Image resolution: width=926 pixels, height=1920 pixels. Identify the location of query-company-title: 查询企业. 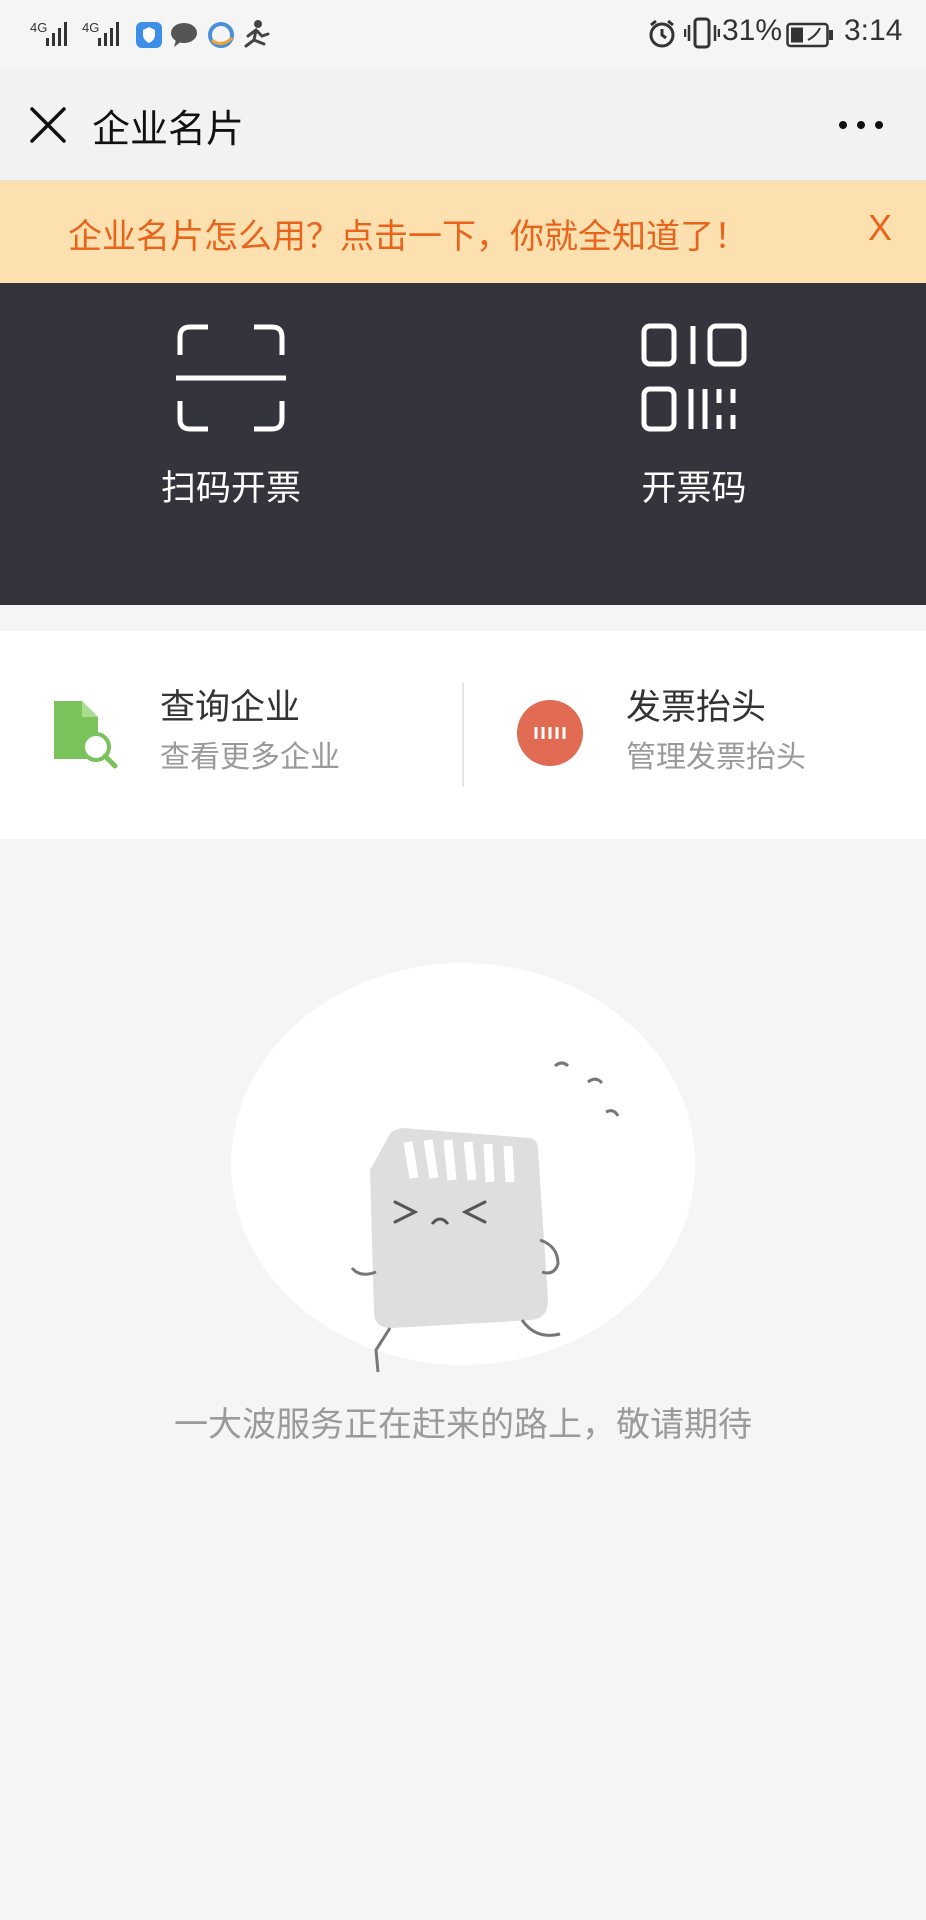
(230, 708).